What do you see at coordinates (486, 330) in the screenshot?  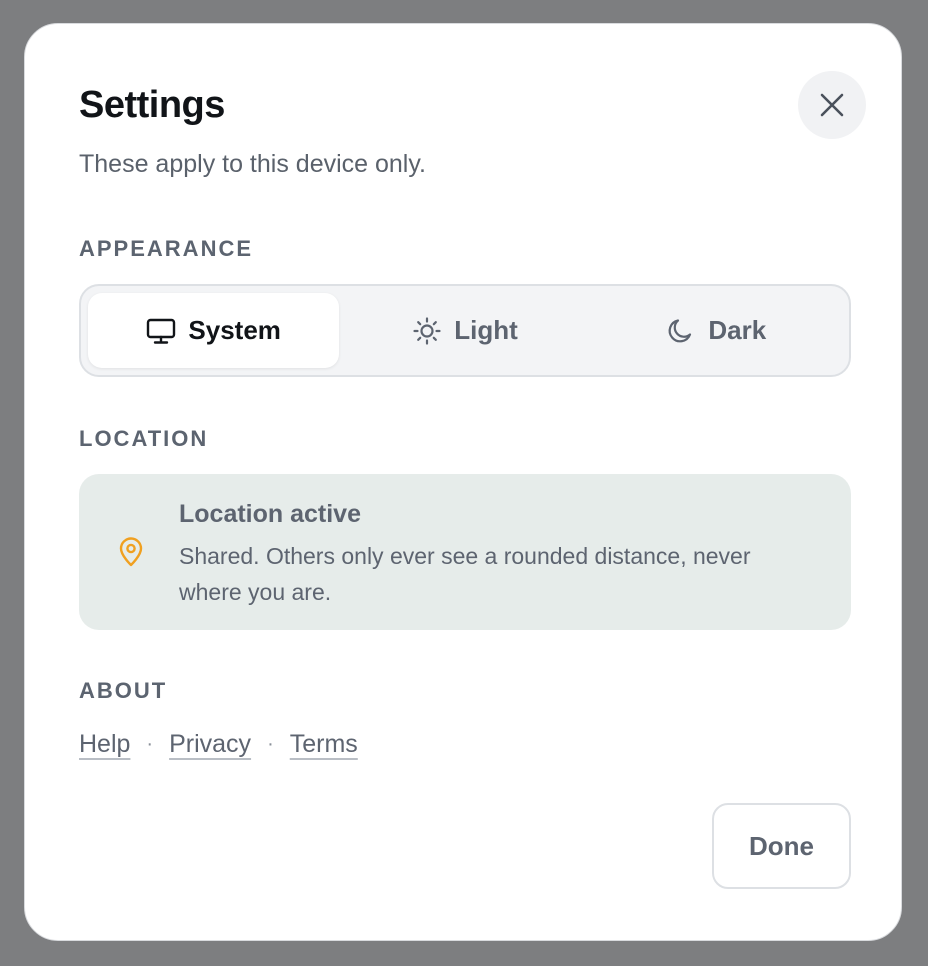 I see `appearance-option-label: Light` at bounding box center [486, 330].